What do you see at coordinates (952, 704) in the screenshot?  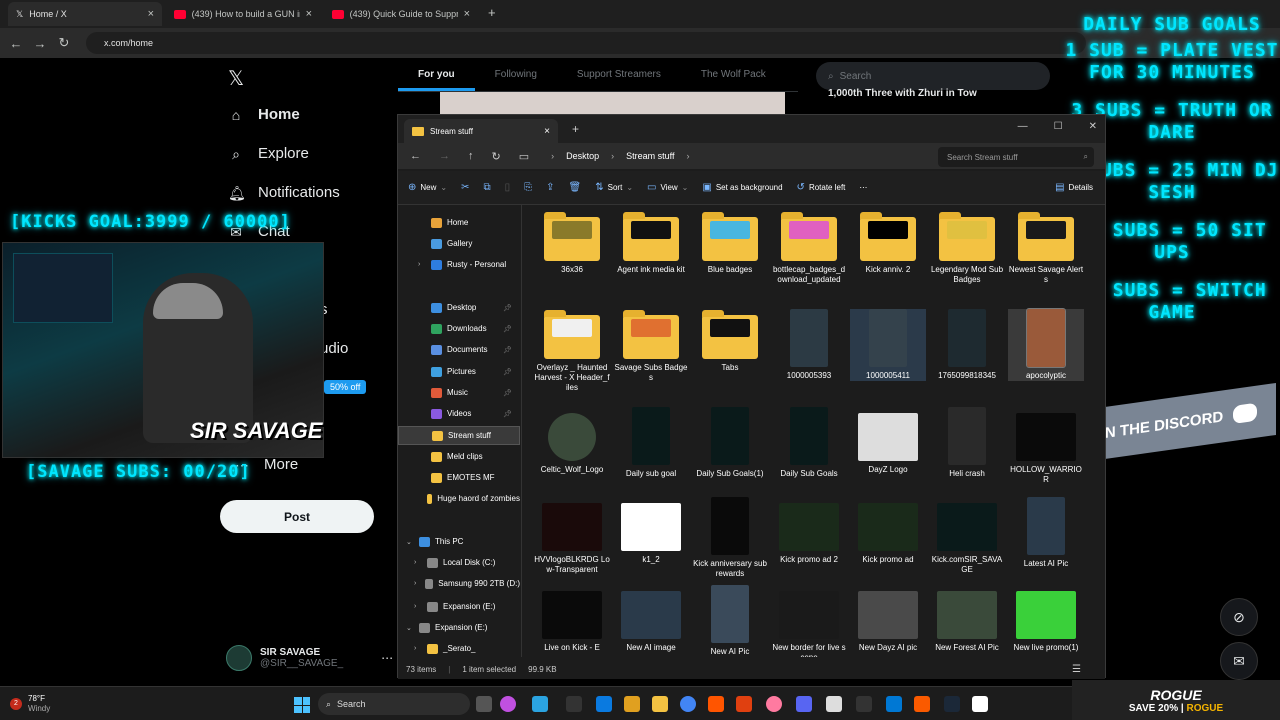 I see `steam-icon` at bounding box center [952, 704].